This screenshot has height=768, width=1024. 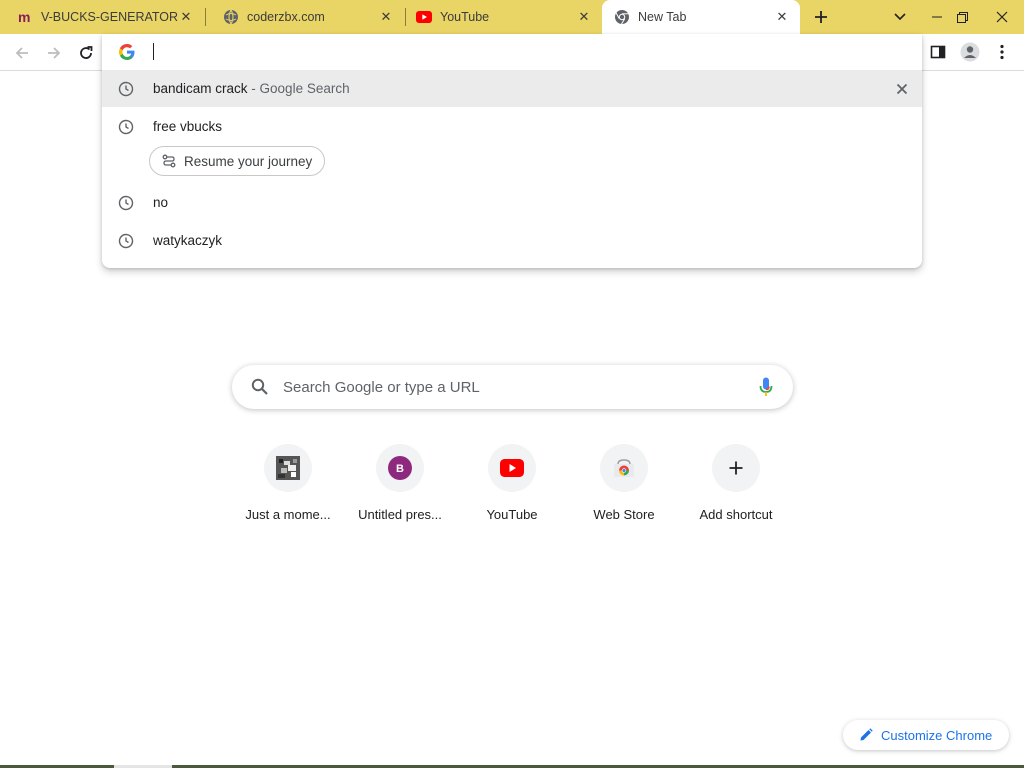 What do you see at coordinates (902, 89) in the screenshot?
I see `remove-suggestion-icon` at bounding box center [902, 89].